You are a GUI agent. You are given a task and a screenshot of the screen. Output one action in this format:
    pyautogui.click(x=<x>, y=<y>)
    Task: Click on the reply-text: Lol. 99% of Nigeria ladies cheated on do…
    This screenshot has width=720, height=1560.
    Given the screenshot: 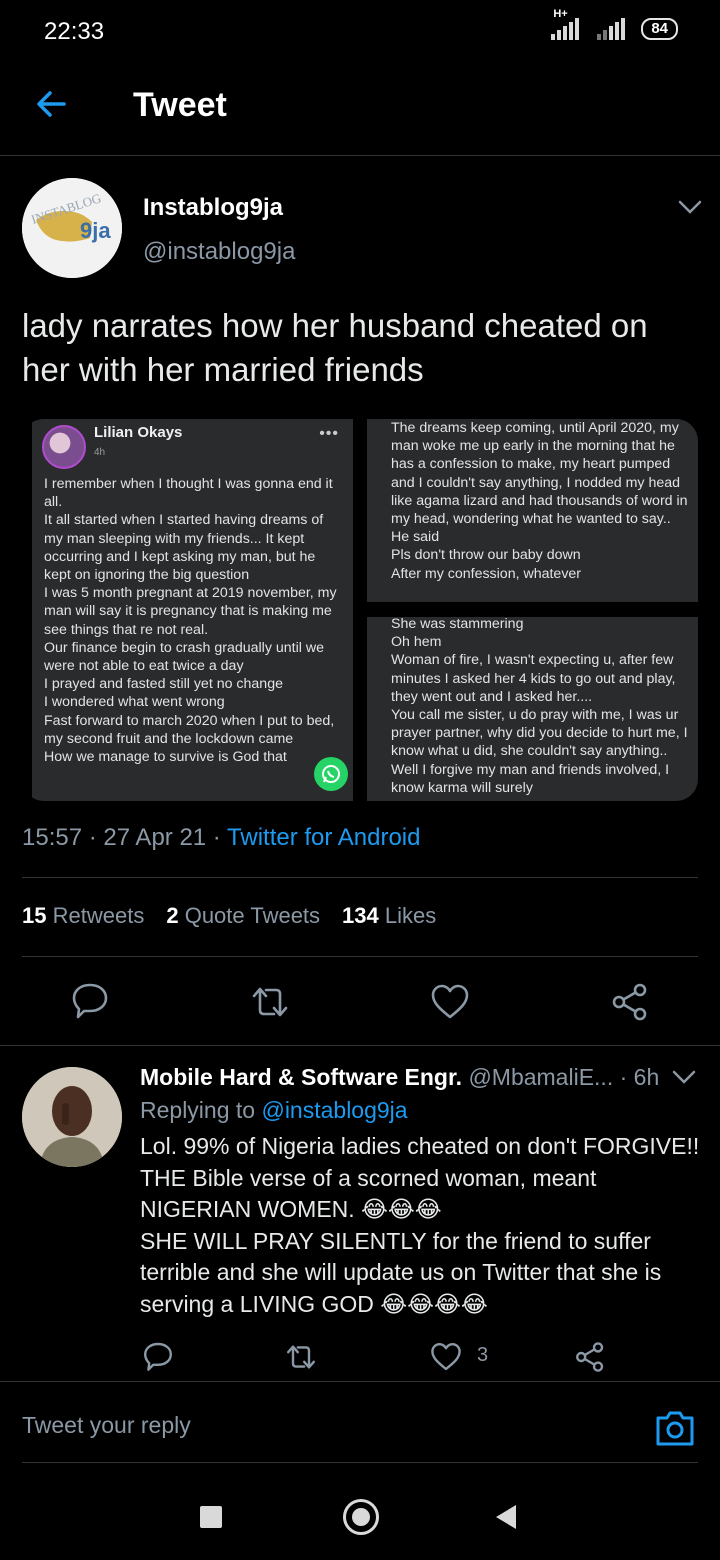 What is the action you would take?
    pyautogui.click(x=420, y=1225)
    